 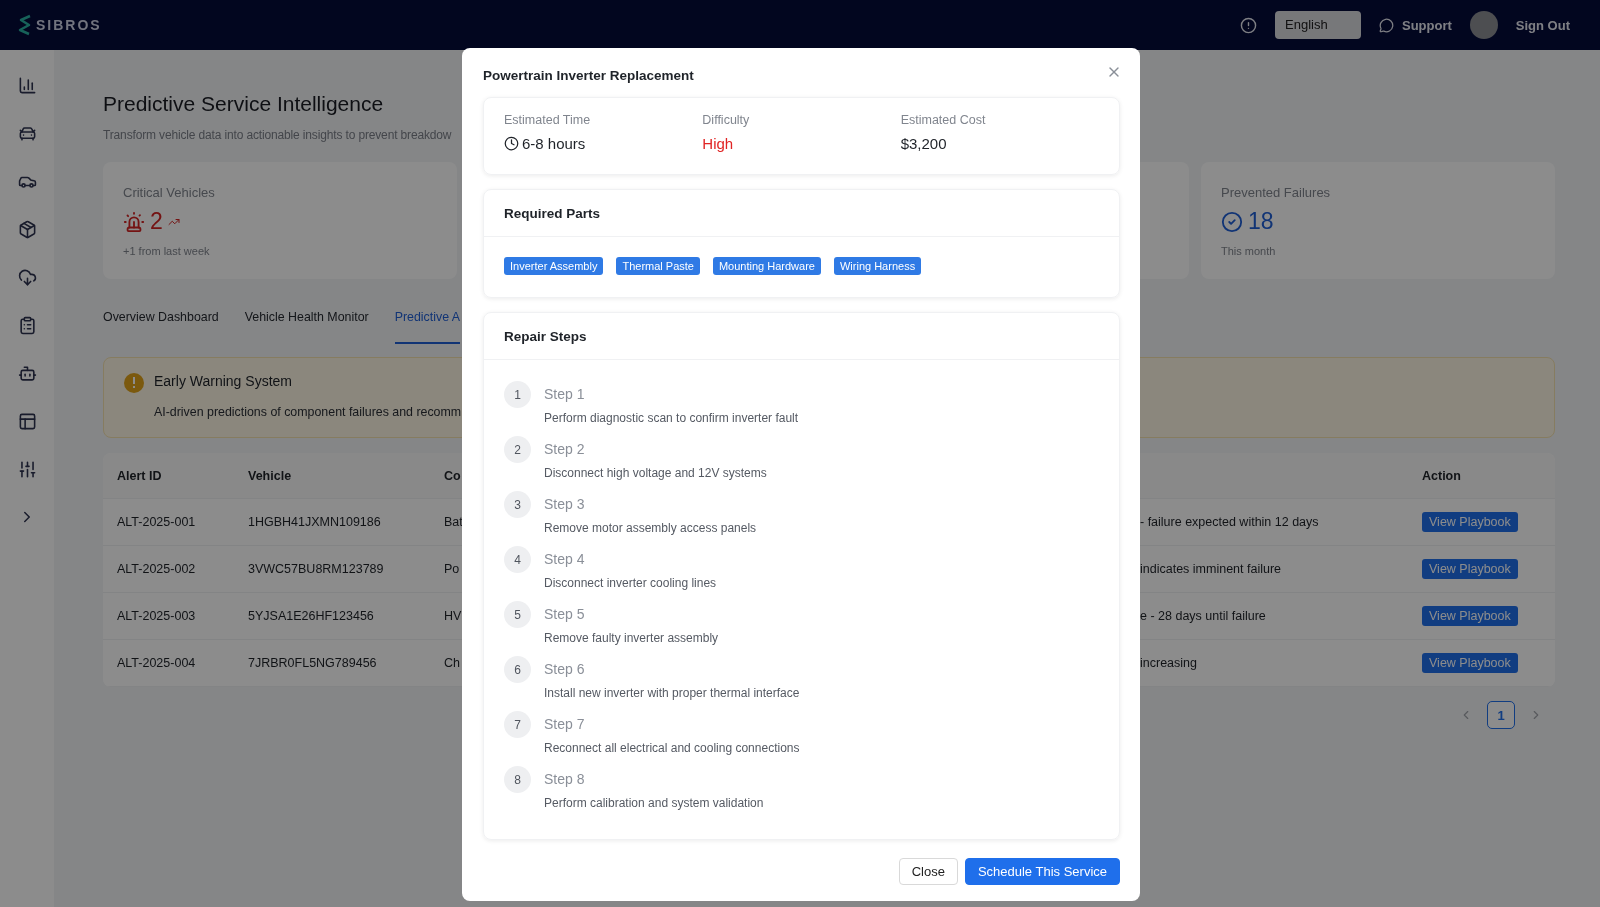 What do you see at coordinates (554, 143) in the screenshot?
I see `info-value: 6-8 hours` at bounding box center [554, 143].